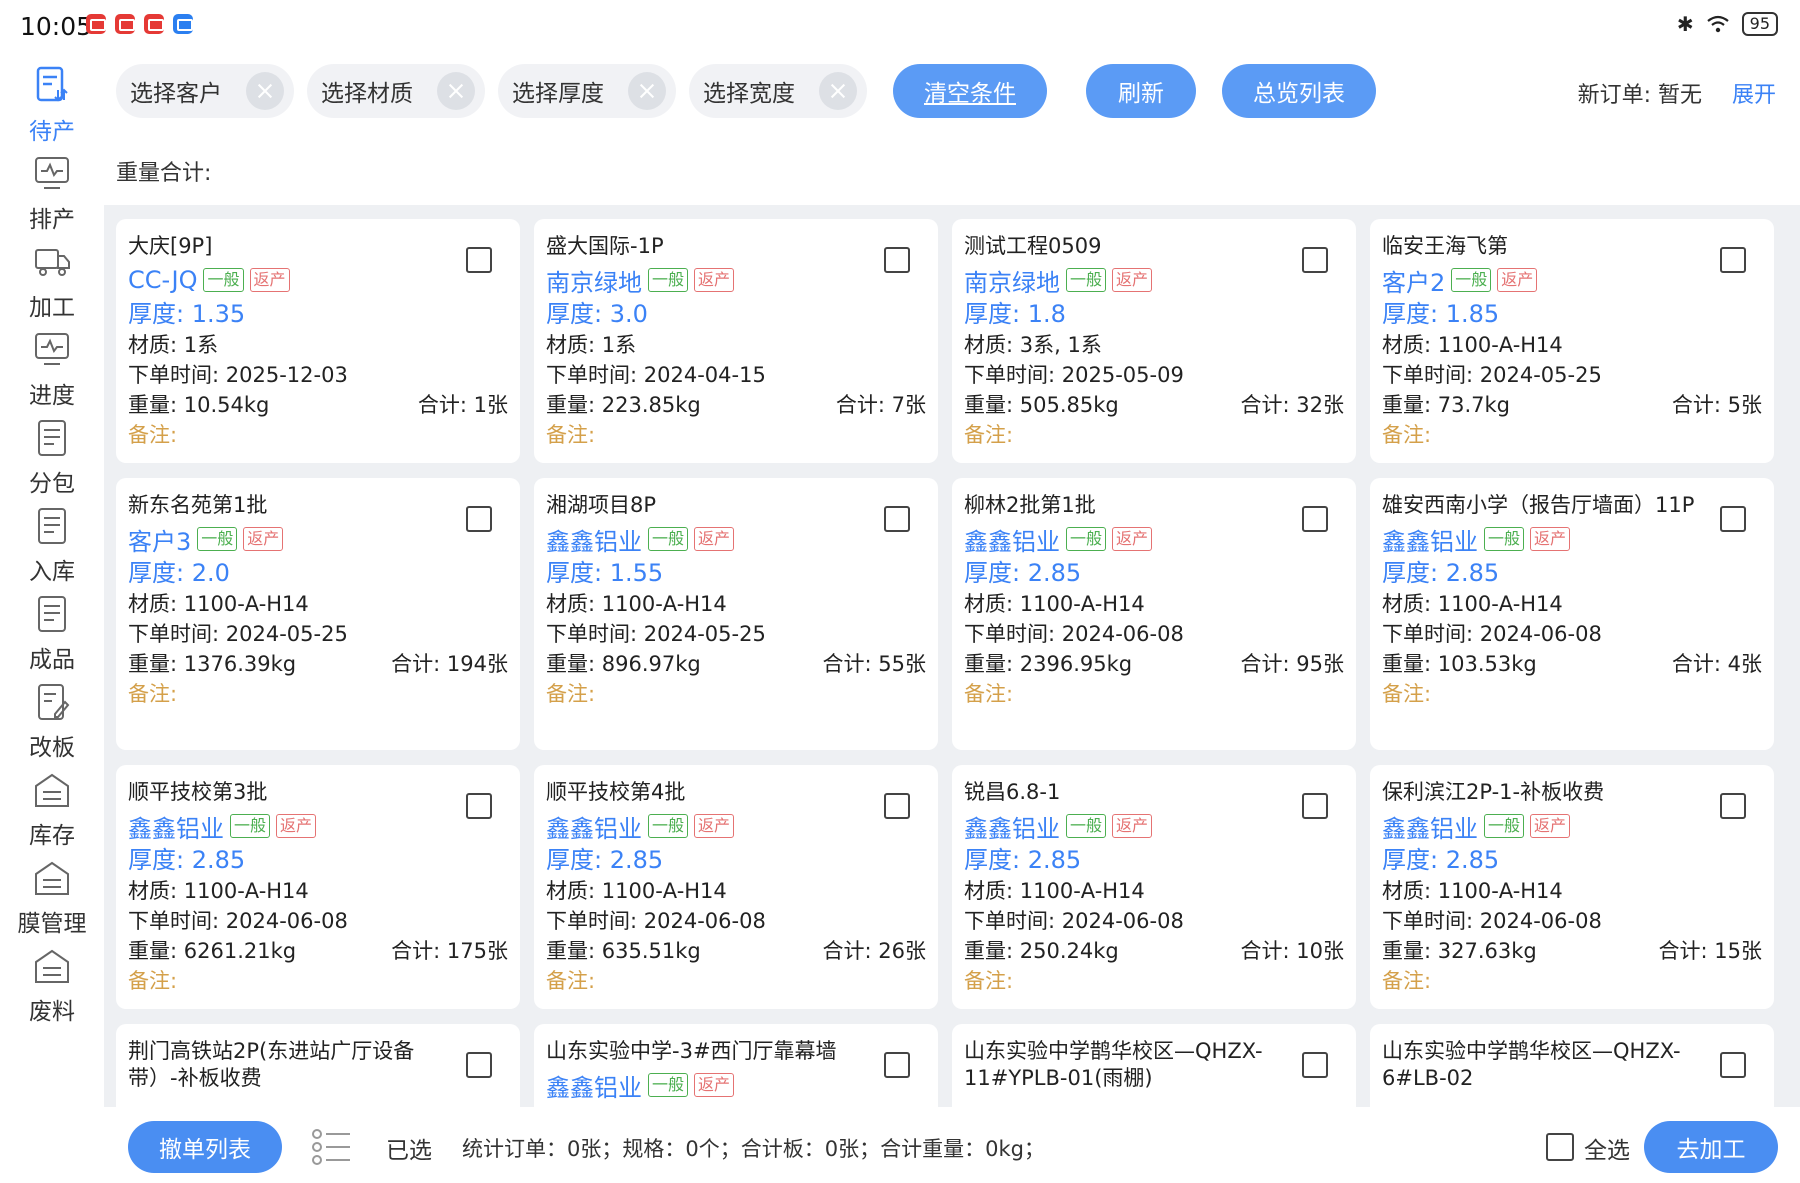  Describe the element at coordinates (52, 369) in the screenshot. I see `nav-item-progress: 进度` at that location.